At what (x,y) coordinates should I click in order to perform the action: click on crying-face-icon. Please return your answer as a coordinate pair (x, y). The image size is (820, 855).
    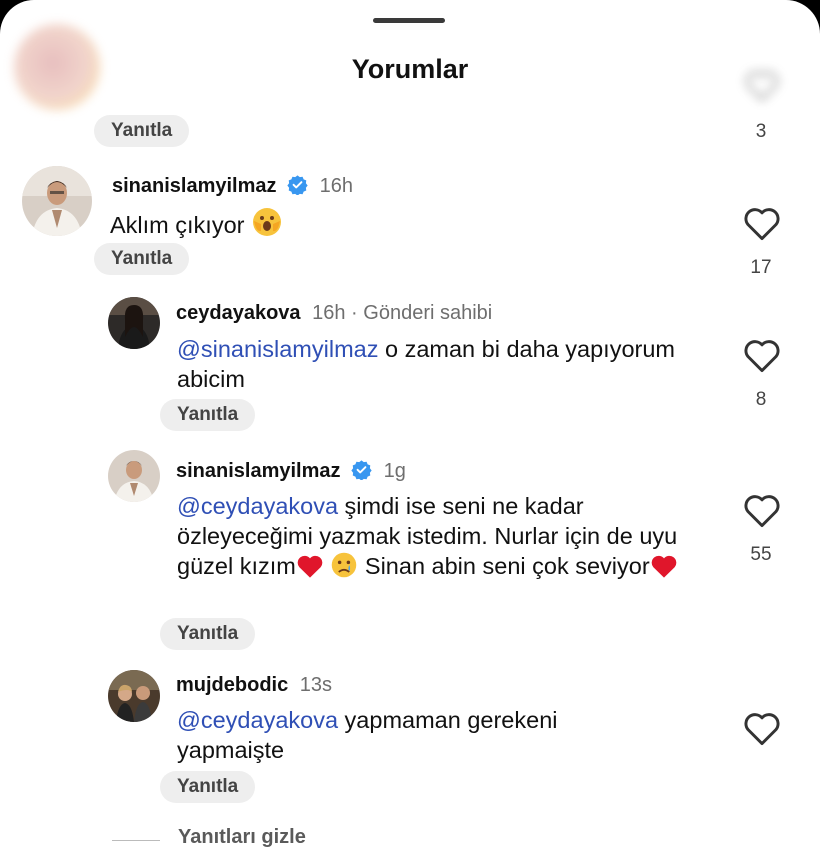
    Looking at the image, I should click on (344, 568).